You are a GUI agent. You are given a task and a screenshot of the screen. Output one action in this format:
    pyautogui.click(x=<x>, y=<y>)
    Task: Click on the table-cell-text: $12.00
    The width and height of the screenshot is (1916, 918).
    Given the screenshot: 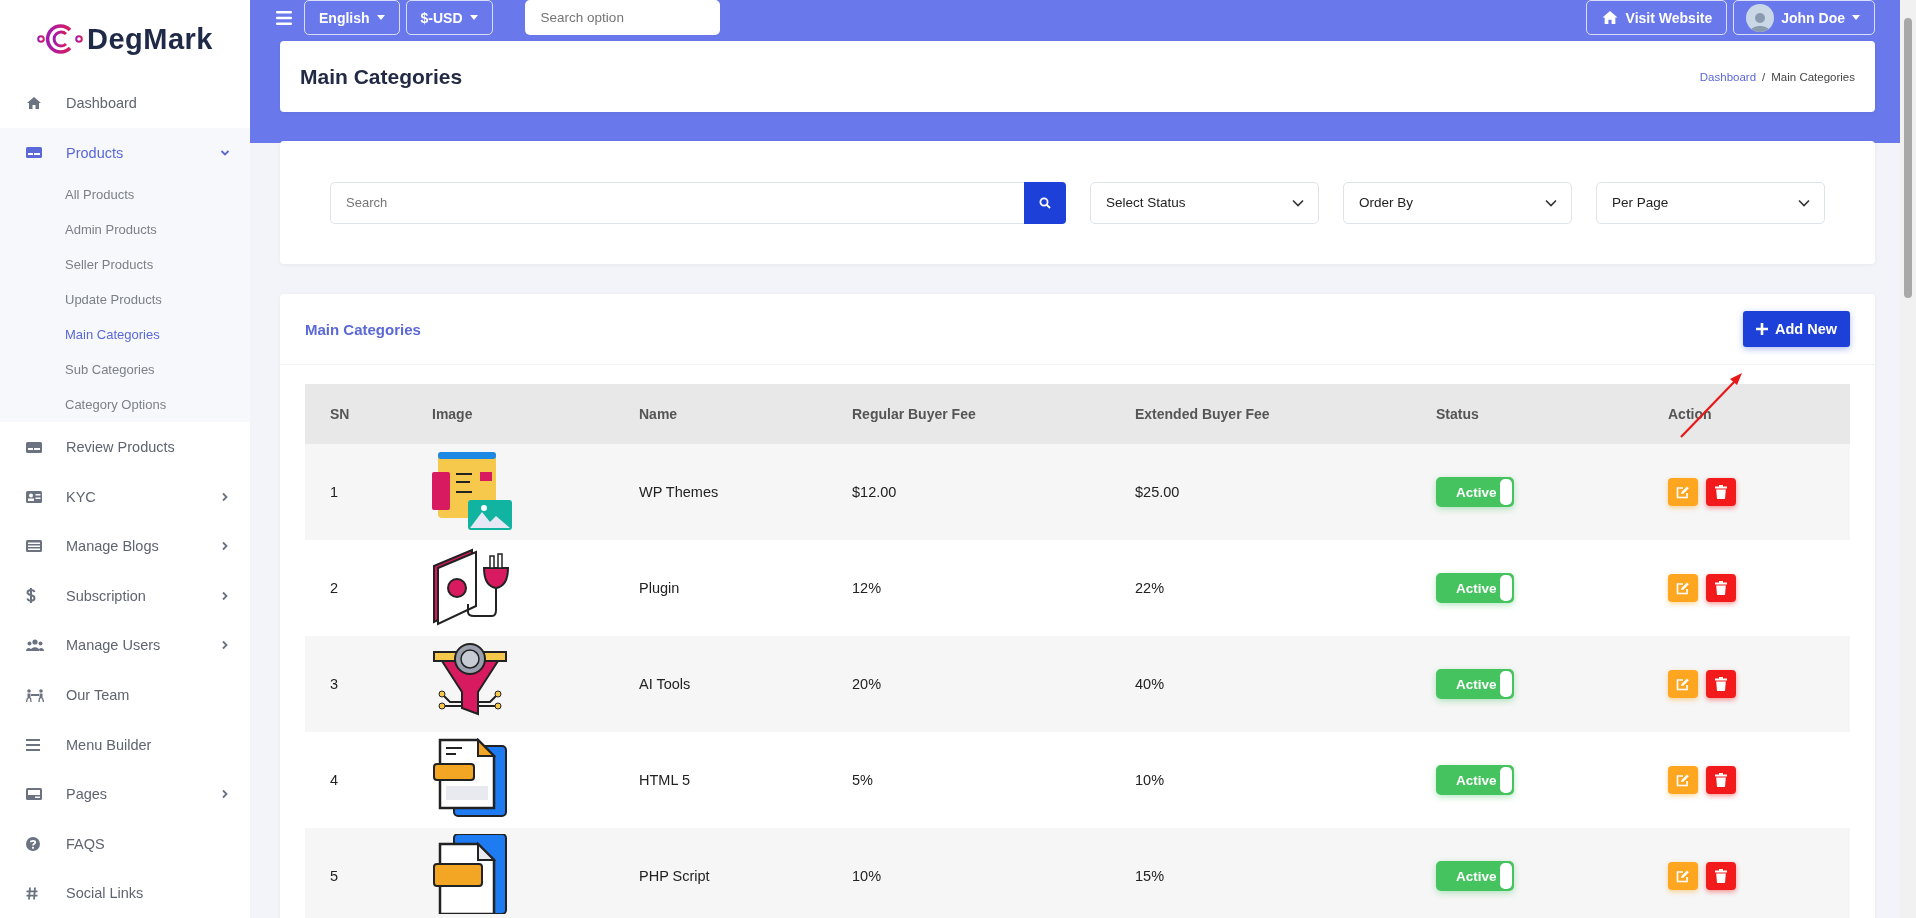 What is the action you would take?
    pyautogui.click(x=875, y=492)
    